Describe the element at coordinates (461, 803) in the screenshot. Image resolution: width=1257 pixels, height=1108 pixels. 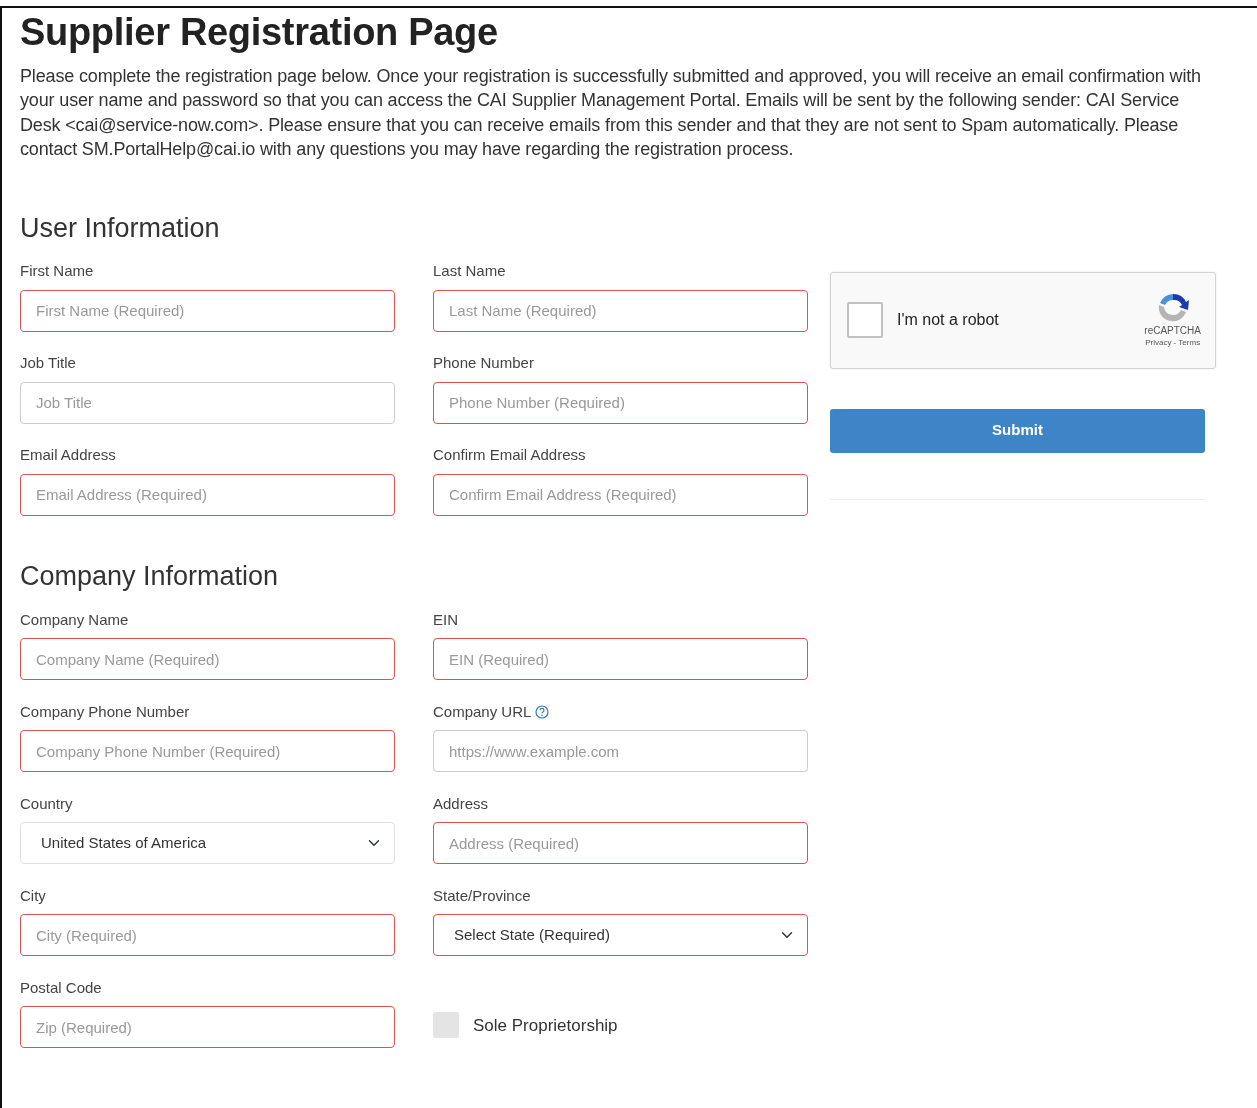
I see `field-label: Address` at that location.